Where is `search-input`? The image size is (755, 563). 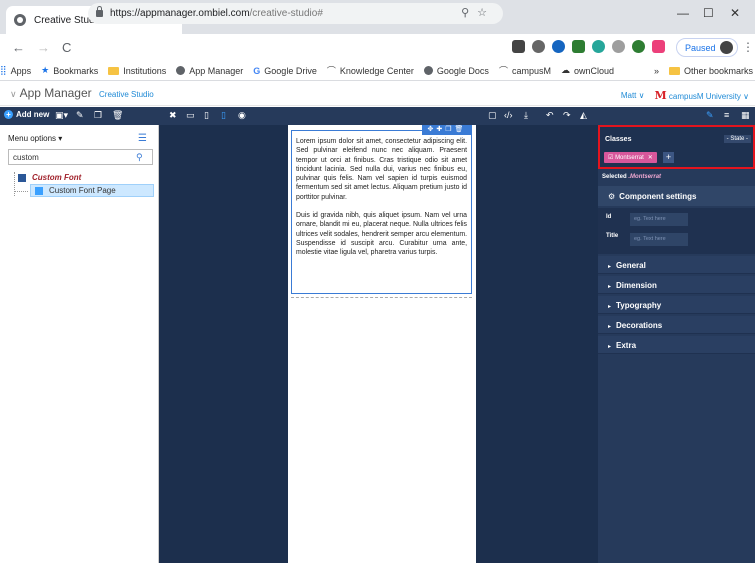 search-input is located at coordinates (71, 157).